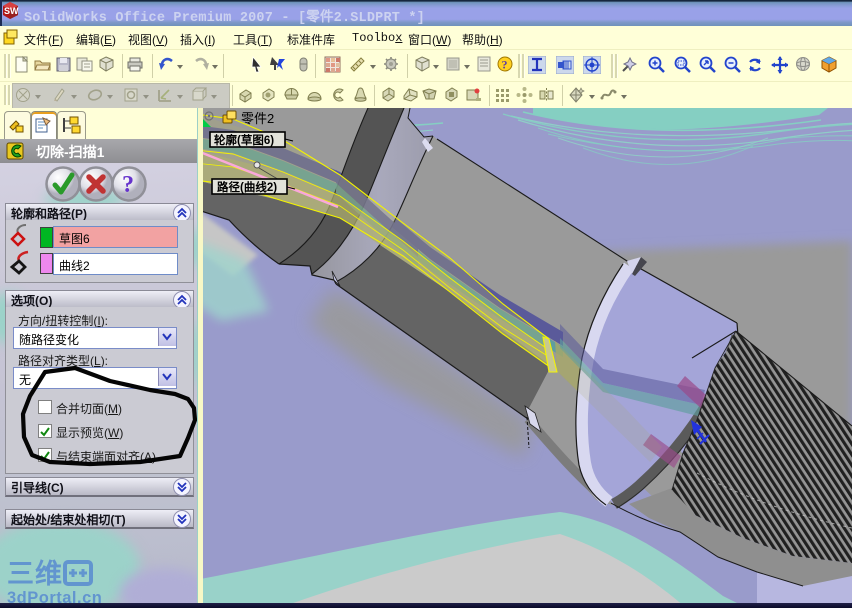  Describe the element at coordinates (244, 140) in the screenshot. I see `svg-text: 轮廓(草图6)` at that location.